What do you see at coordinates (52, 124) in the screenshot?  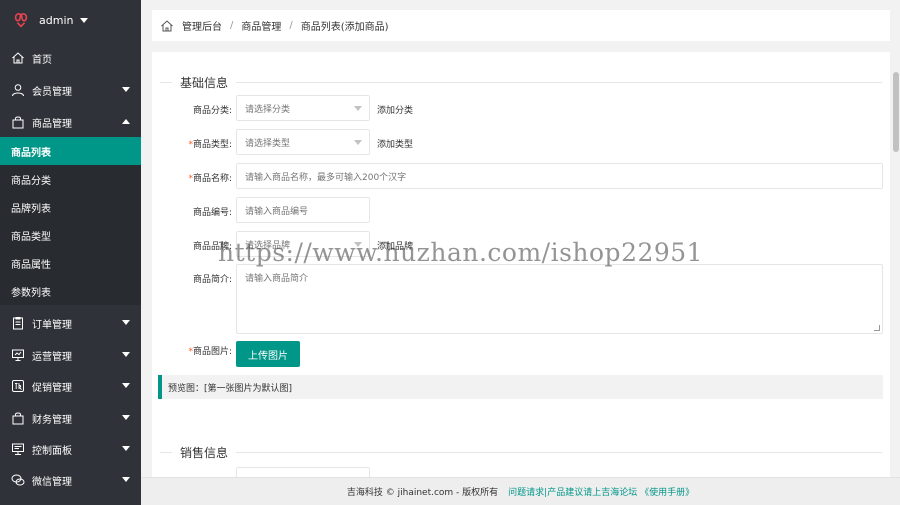 I see `nav-goods-label: 商品管理` at bounding box center [52, 124].